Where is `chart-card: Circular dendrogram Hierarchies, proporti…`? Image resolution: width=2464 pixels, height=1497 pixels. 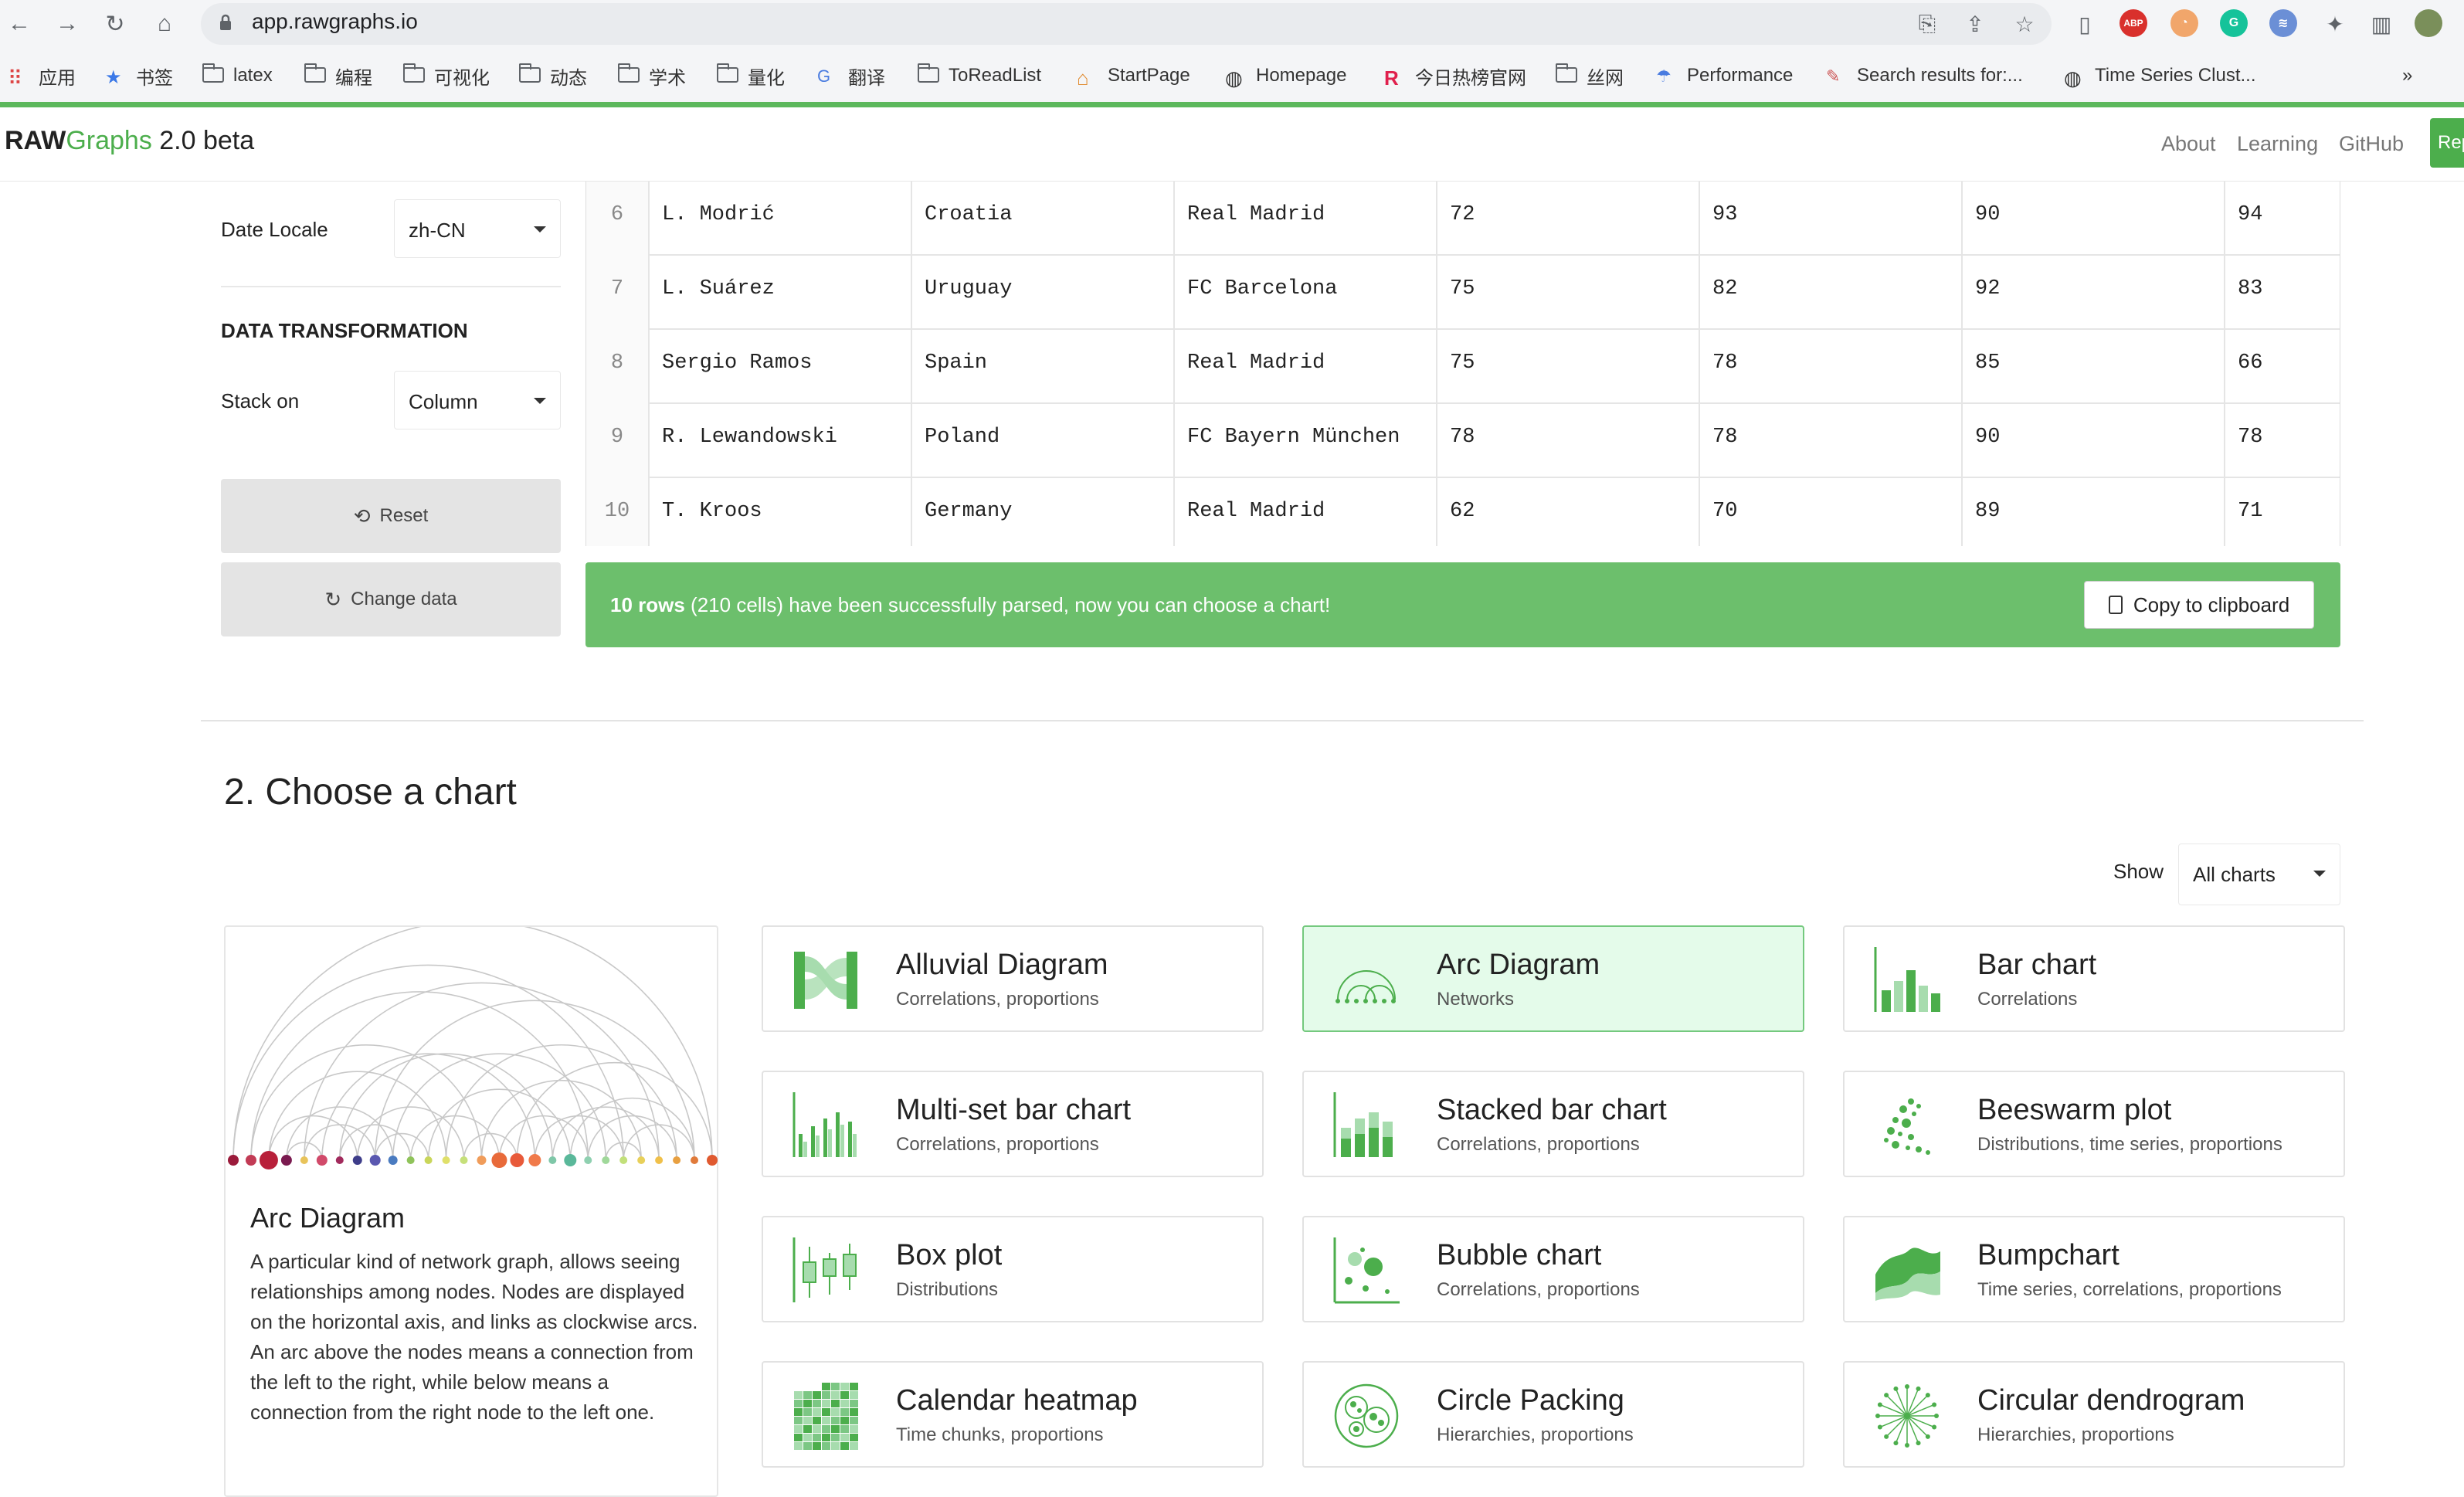
chart-card: Circular dendrogram Hierarchies, proporti… is located at coordinates (2094, 1414).